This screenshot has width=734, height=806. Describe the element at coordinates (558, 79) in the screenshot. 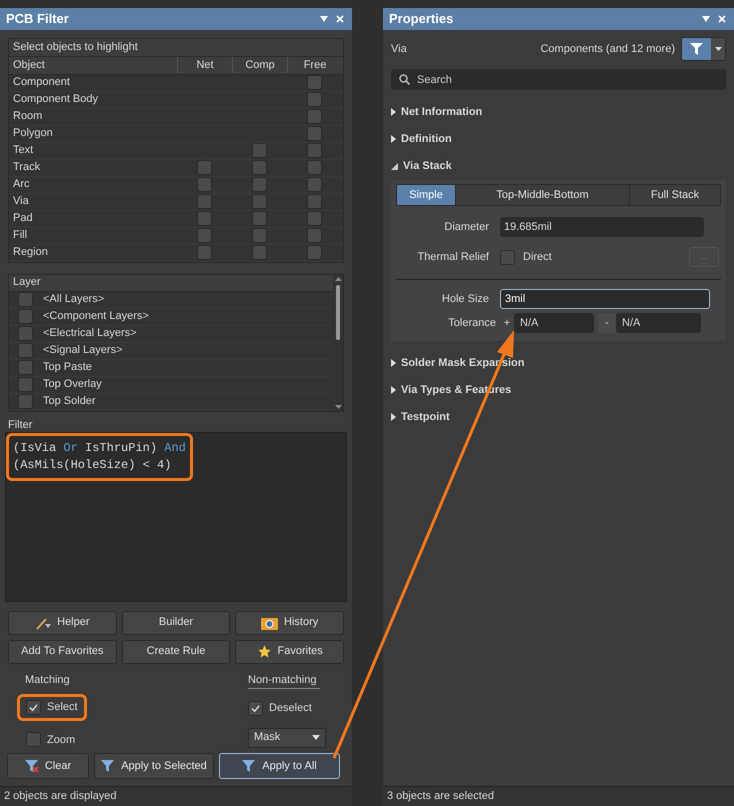

I see `search-field: Search` at that location.